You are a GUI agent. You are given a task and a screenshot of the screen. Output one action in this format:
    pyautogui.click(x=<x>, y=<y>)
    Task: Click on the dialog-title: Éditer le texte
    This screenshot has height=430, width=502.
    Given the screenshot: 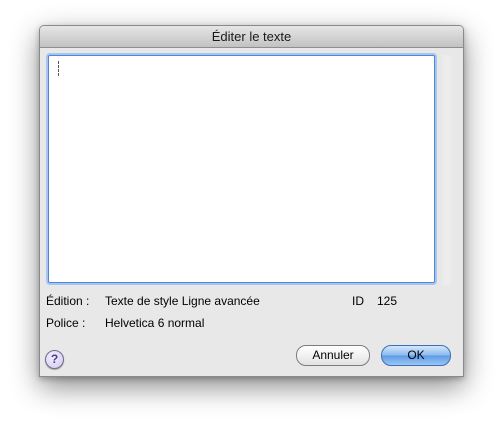 What is the action you would take?
    pyautogui.click(x=251, y=36)
    